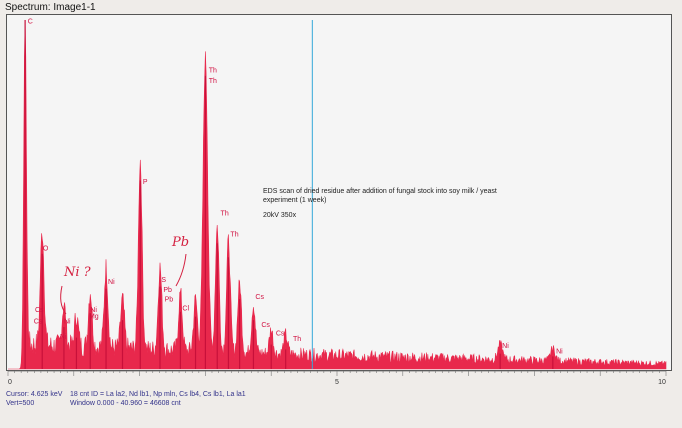  I want to click on peak-label: S, so click(163, 280).